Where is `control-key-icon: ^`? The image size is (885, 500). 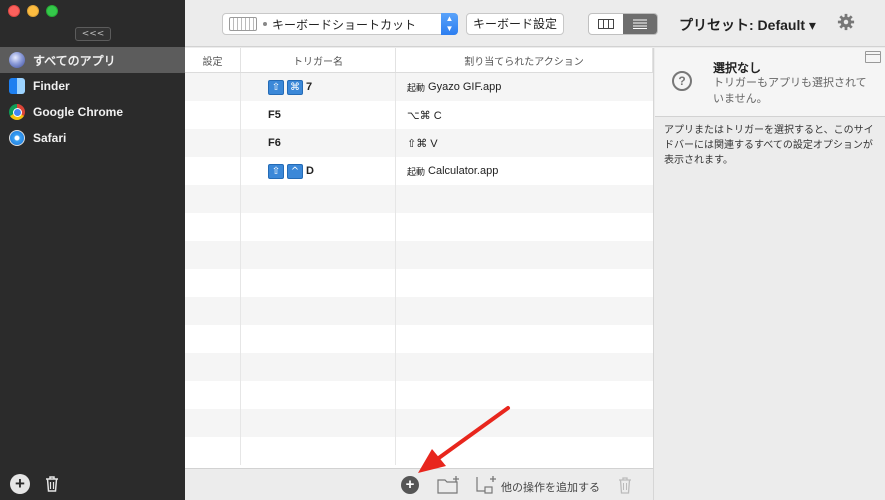 control-key-icon: ^ is located at coordinates (295, 171).